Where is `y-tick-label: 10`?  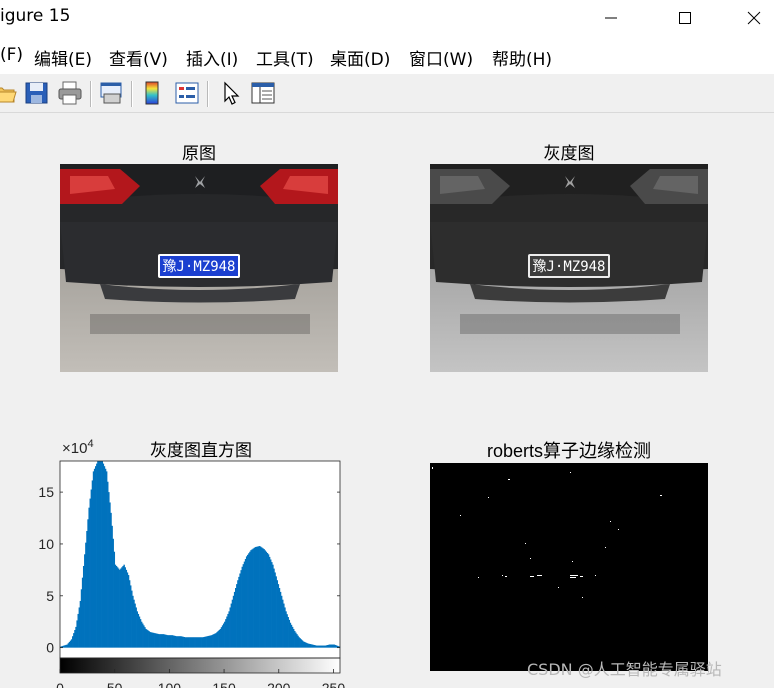 y-tick-label: 10 is located at coordinates (46, 544).